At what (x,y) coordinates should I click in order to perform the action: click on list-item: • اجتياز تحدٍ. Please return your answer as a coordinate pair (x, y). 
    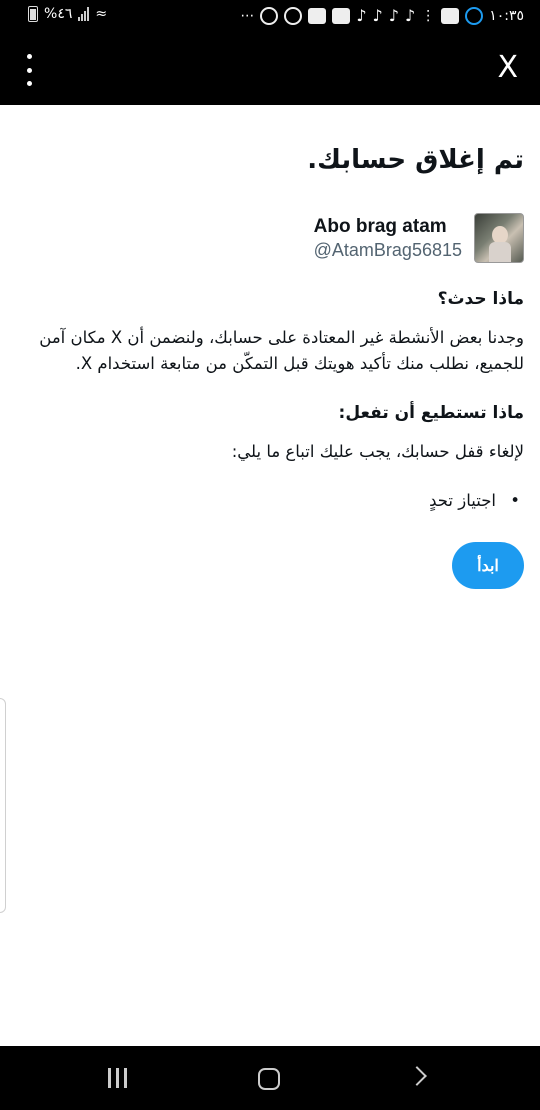
    Looking at the image, I should click on (474, 500).